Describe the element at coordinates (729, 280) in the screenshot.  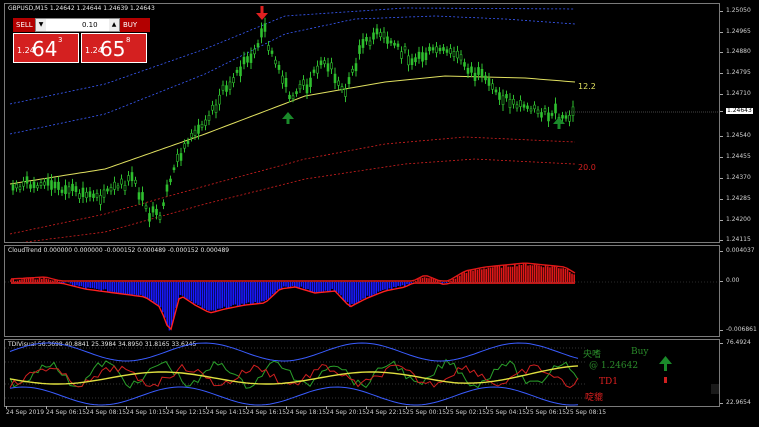
I see `cloudtrend-tick: 0.00` at that location.